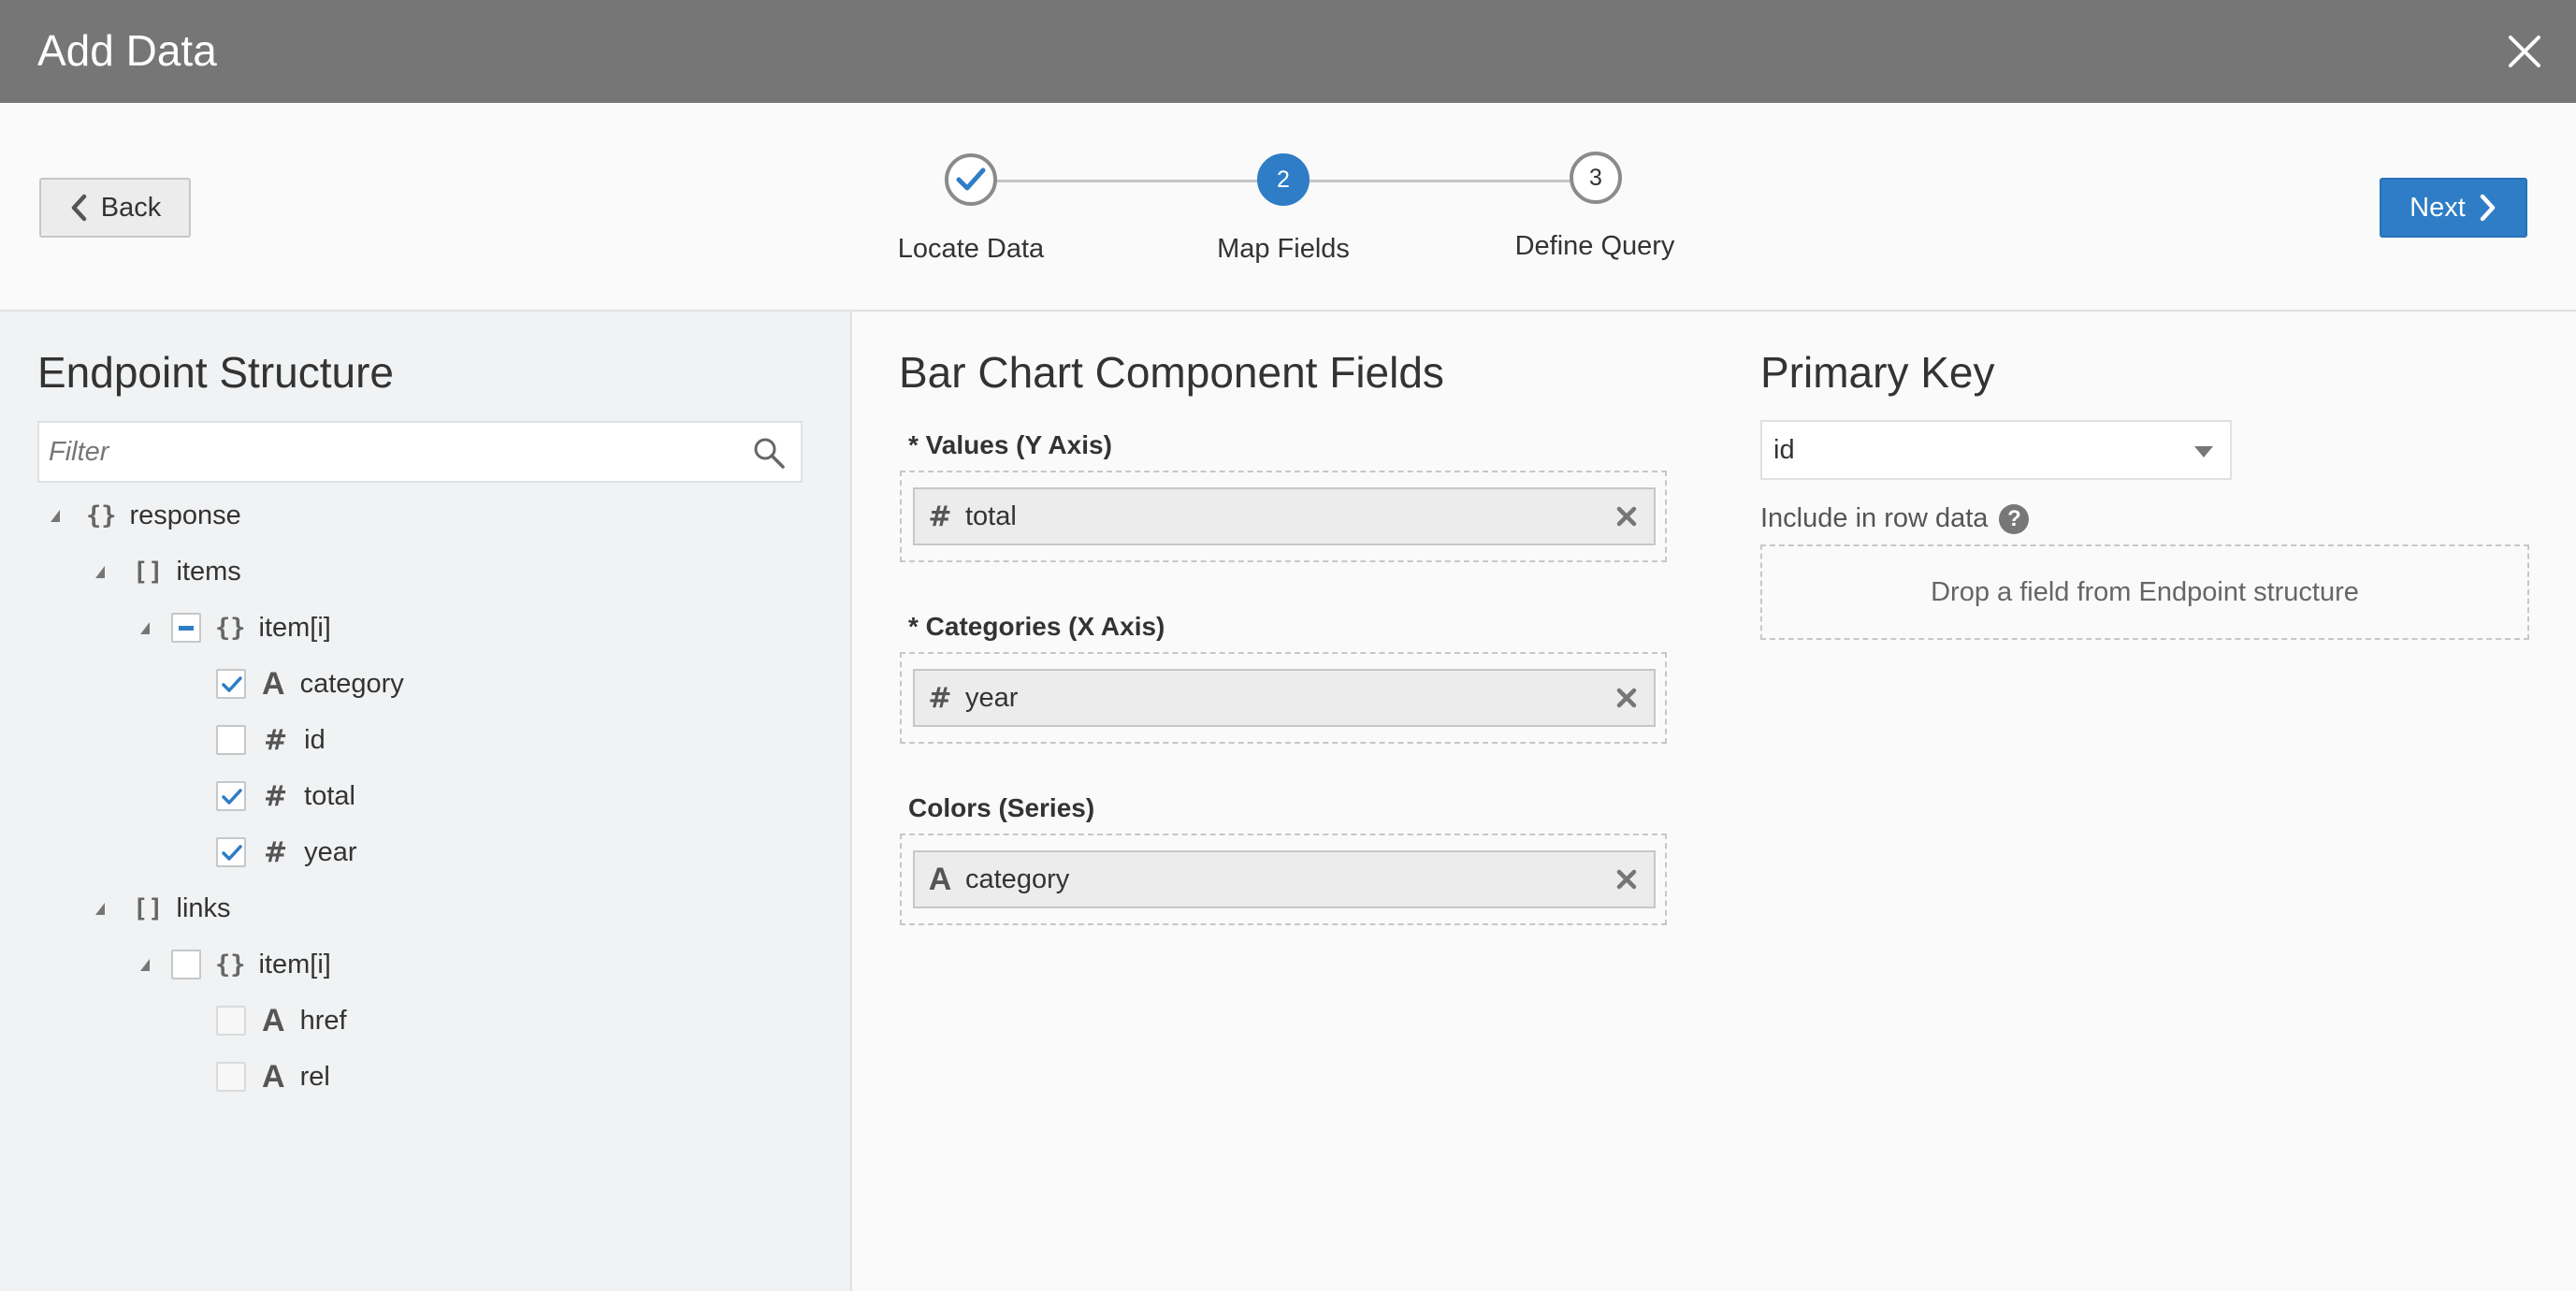 This screenshot has width=2576, height=1291. Describe the element at coordinates (2524, 51) in the screenshot. I see `close-icon` at that location.